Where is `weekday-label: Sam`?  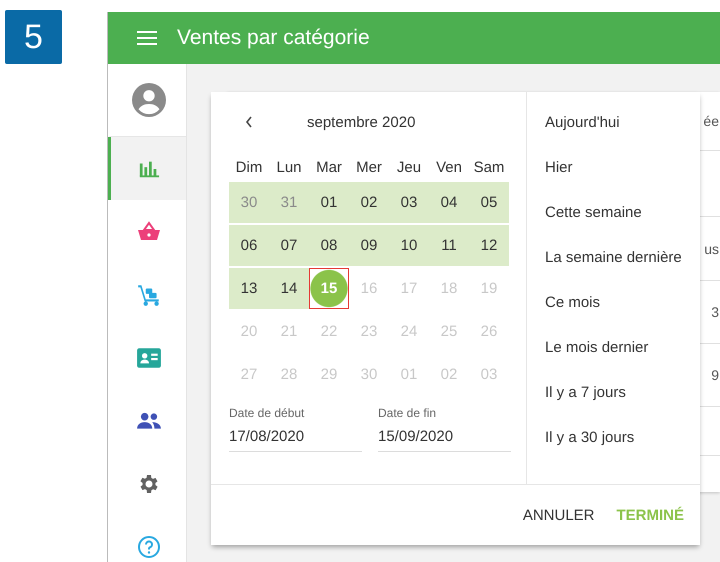
weekday-label: Sam is located at coordinates (489, 167).